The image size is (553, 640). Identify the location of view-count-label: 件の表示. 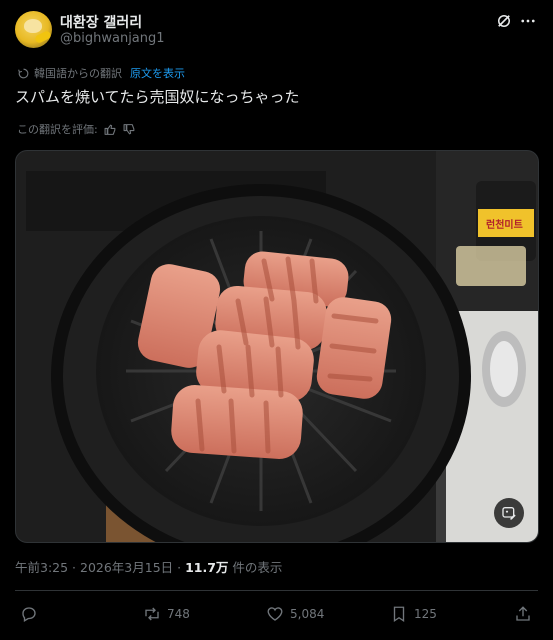
(255, 567).